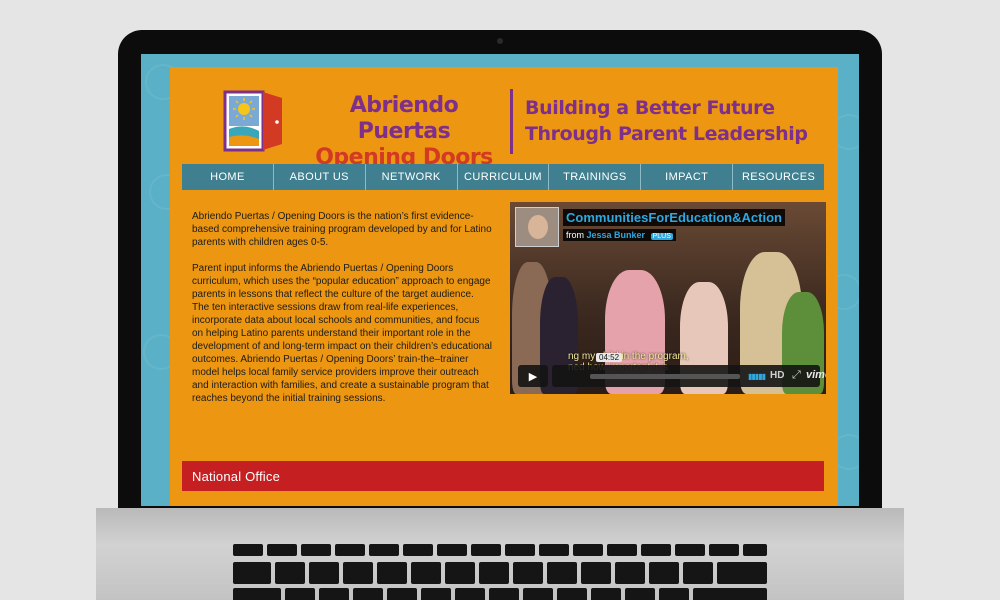  What do you see at coordinates (666, 134) in the screenshot?
I see `tagline-line2: Through Parent Leadership` at bounding box center [666, 134].